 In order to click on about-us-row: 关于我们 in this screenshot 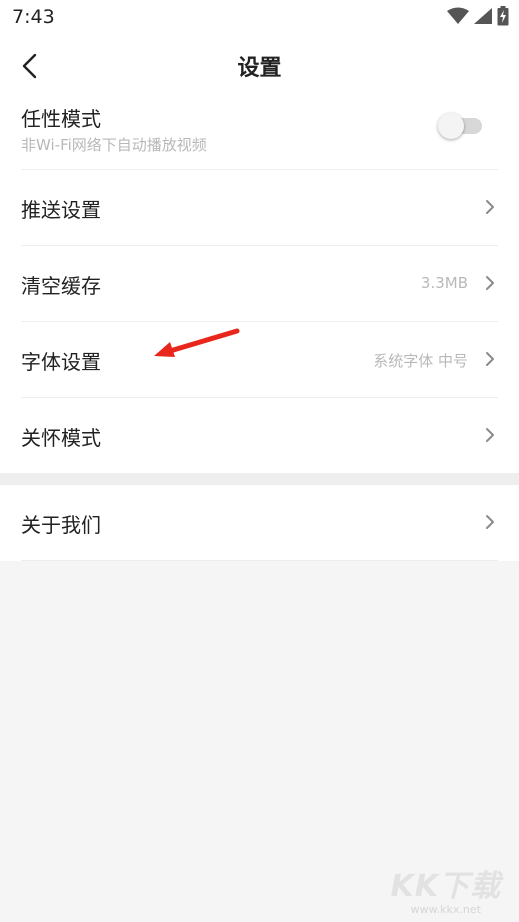, I will do `click(259, 523)`.